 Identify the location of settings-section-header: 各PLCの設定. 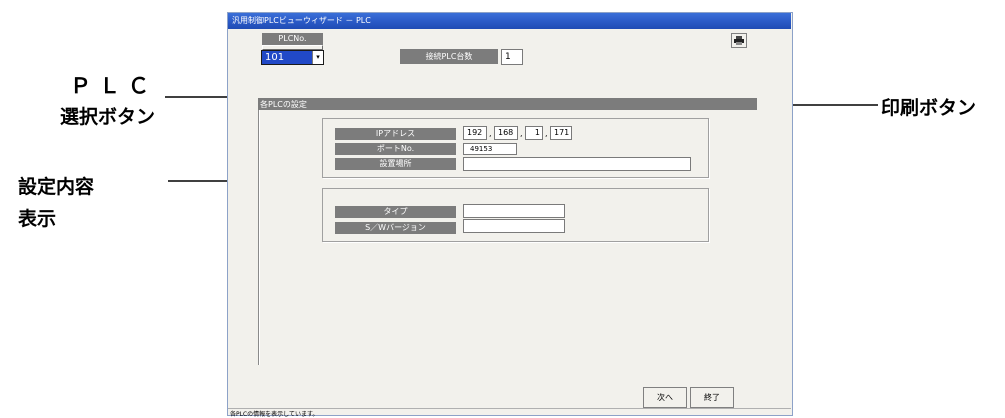
(507, 104).